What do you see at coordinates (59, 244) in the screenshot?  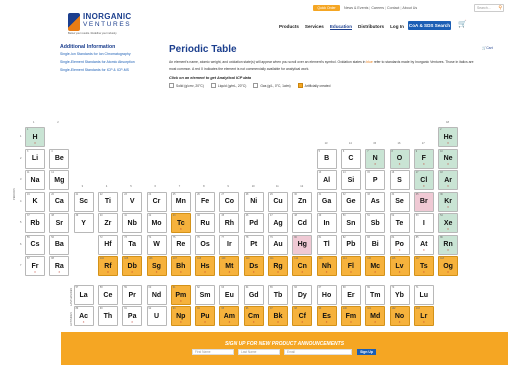 I see `element-ba: 56 Ba` at bounding box center [59, 244].